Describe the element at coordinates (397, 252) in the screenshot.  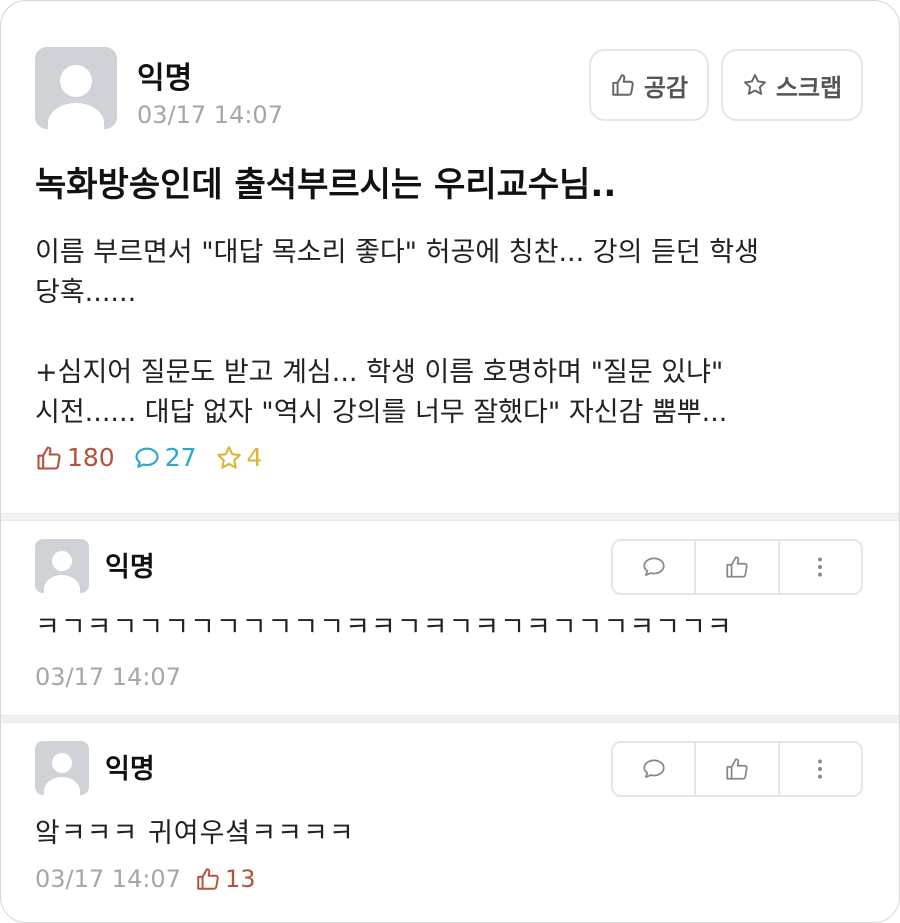
I see `post-body-line: 이름 부르면서 "대답 목소리 좋다" 허공에 칭찬... 강의 듣던 학생` at that location.